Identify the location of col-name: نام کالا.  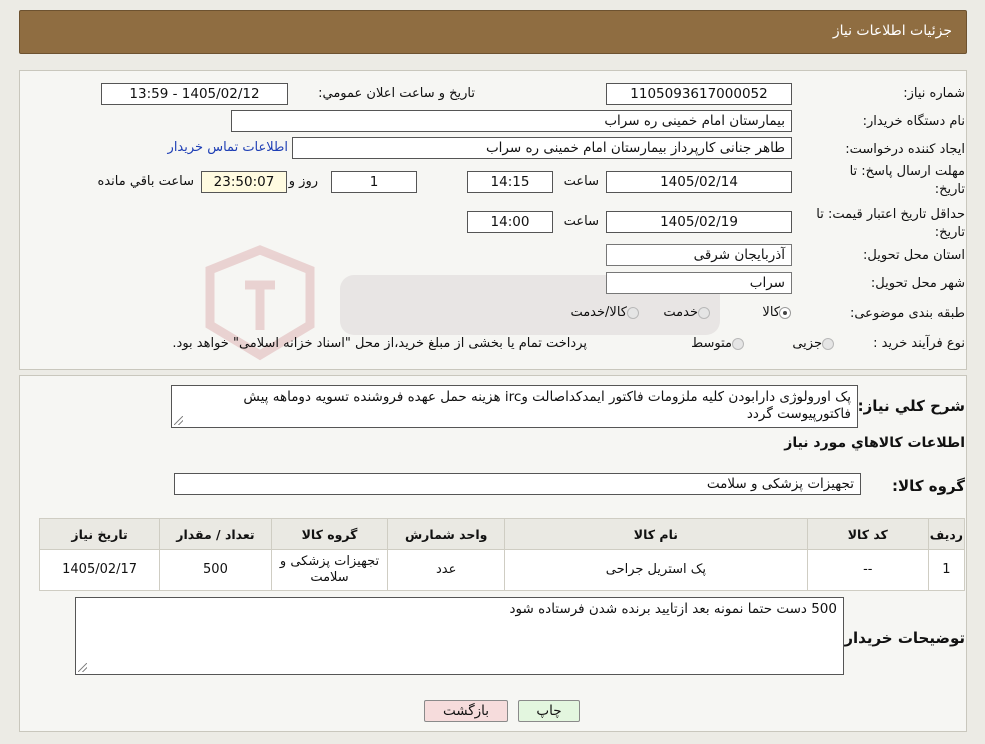
(656, 534).